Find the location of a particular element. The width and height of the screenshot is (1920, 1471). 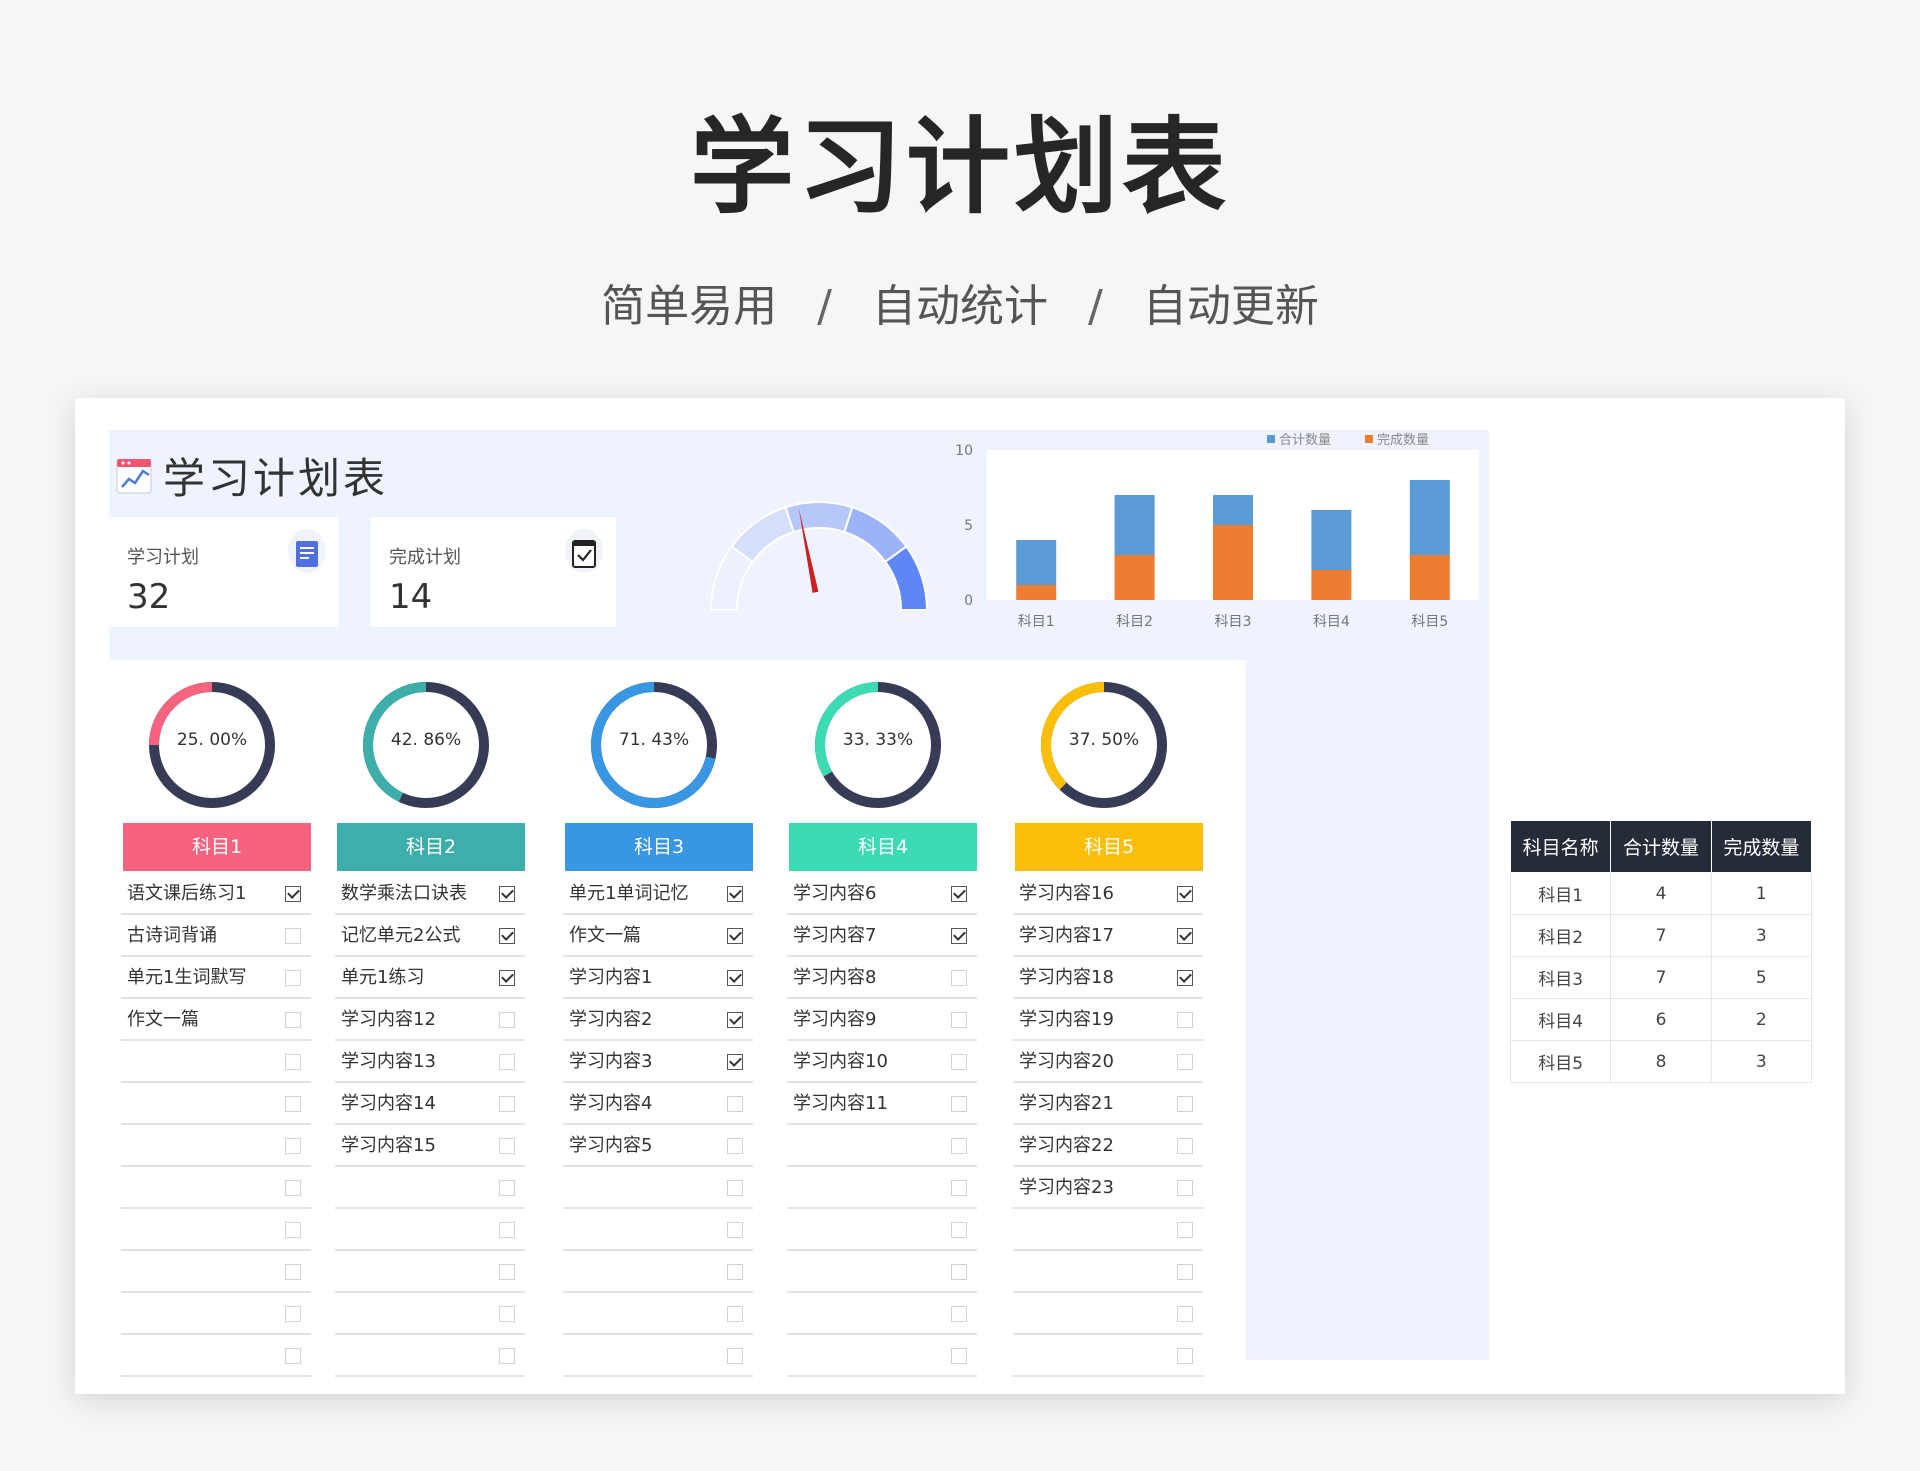

task-text: 学习内容8 is located at coordinates (834, 977).